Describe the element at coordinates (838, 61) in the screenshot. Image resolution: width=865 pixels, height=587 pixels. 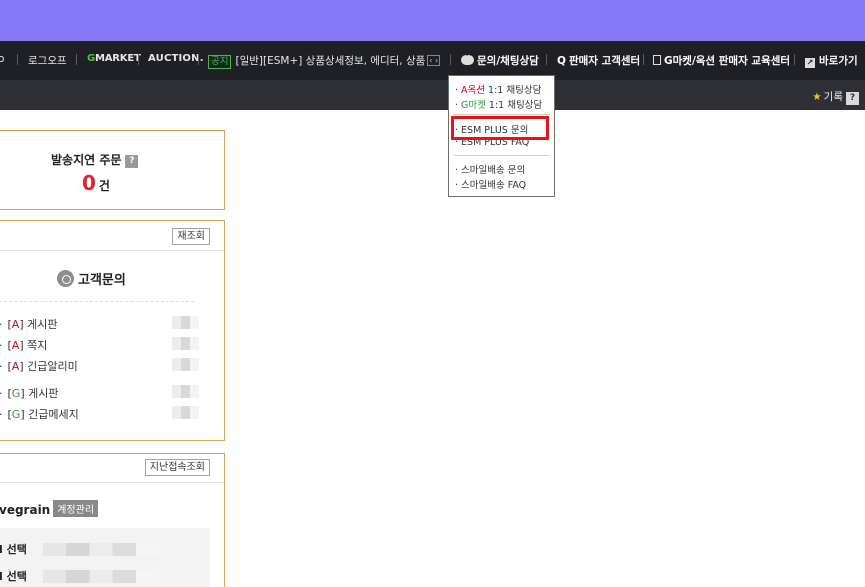
I see `shortcut-label: 바로가기` at that location.